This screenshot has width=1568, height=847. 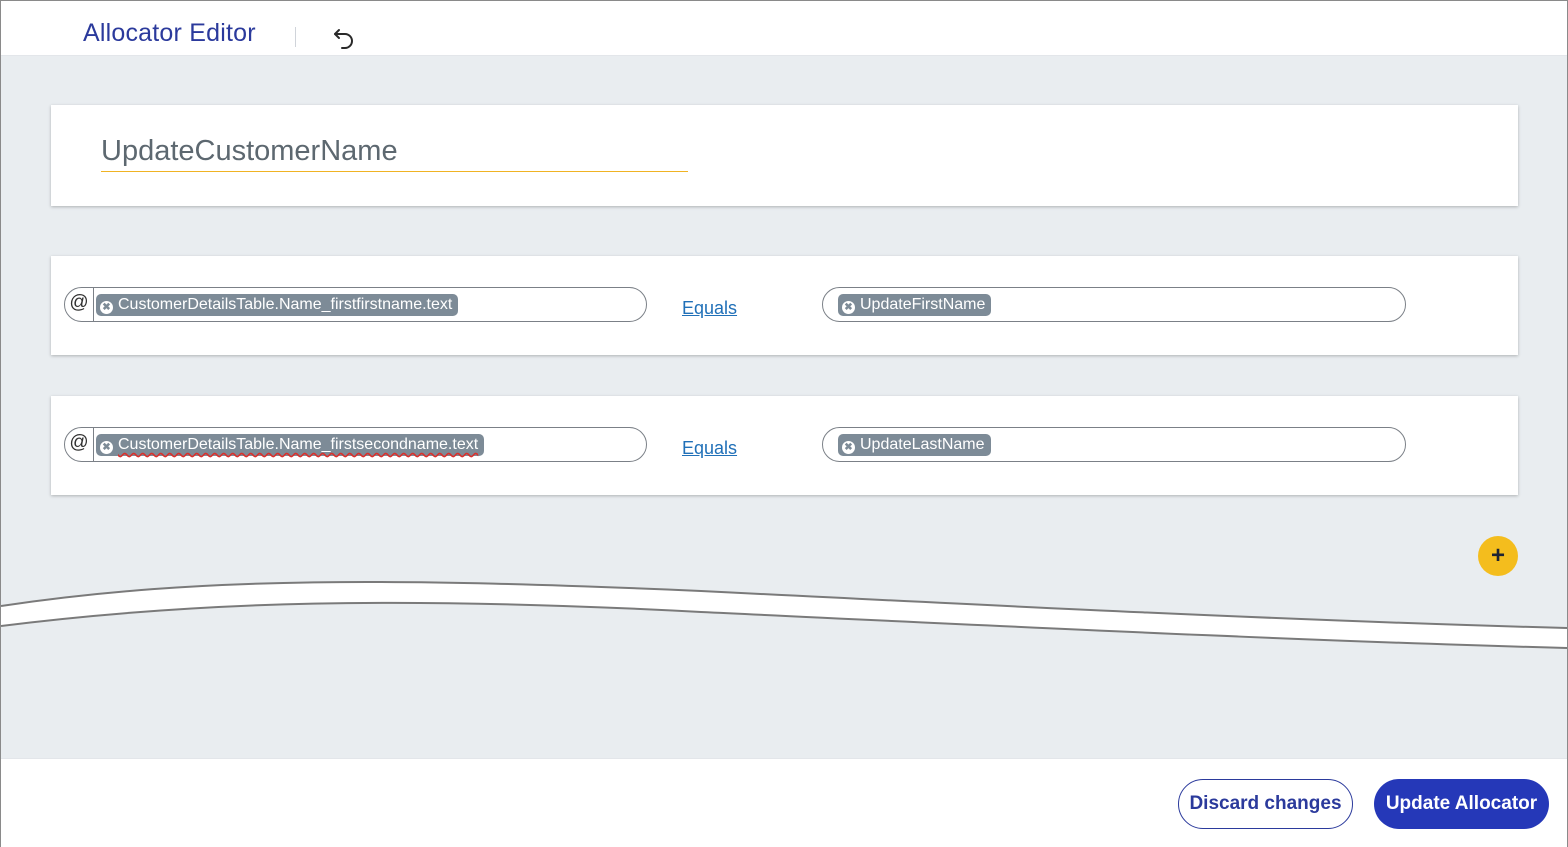 I want to click on app-title: Allocator Editor, so click(x=169, y=33).